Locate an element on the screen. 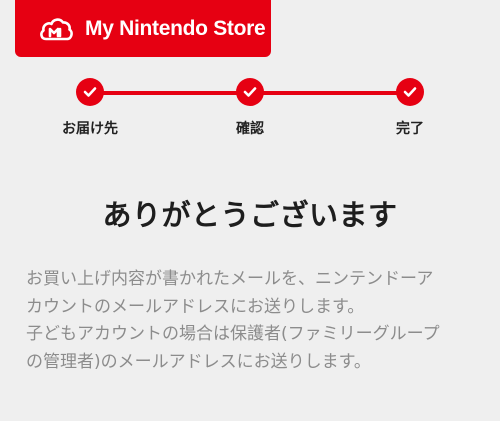 The image size is (500, 421). message-line: 子どもアカウントの場合は保護者(ファミリーグループ is located at coordinates (233, 334).